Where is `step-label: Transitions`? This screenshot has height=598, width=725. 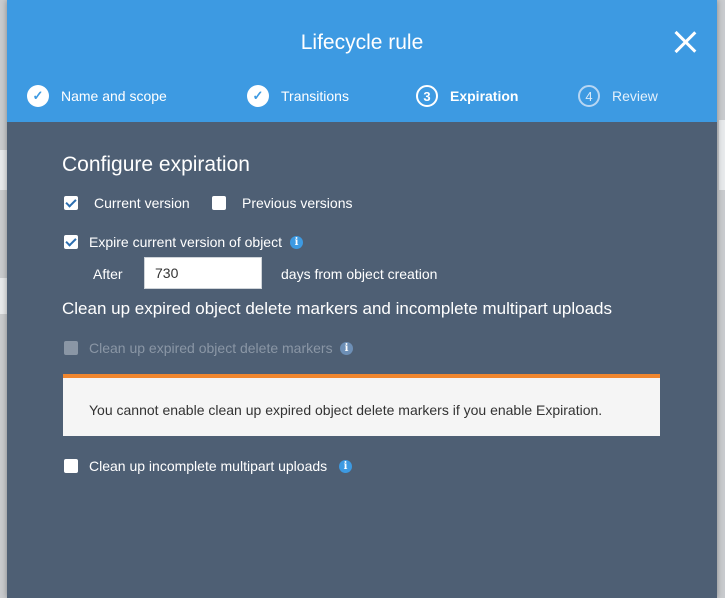
step-label: Transitions is located at coordinates (315, 96).